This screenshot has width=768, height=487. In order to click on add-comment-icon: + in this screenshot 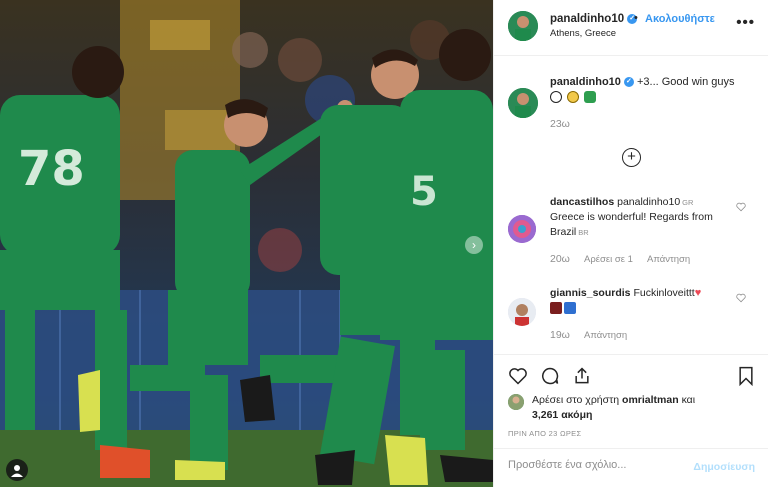, I will do `click(631, 157)`.